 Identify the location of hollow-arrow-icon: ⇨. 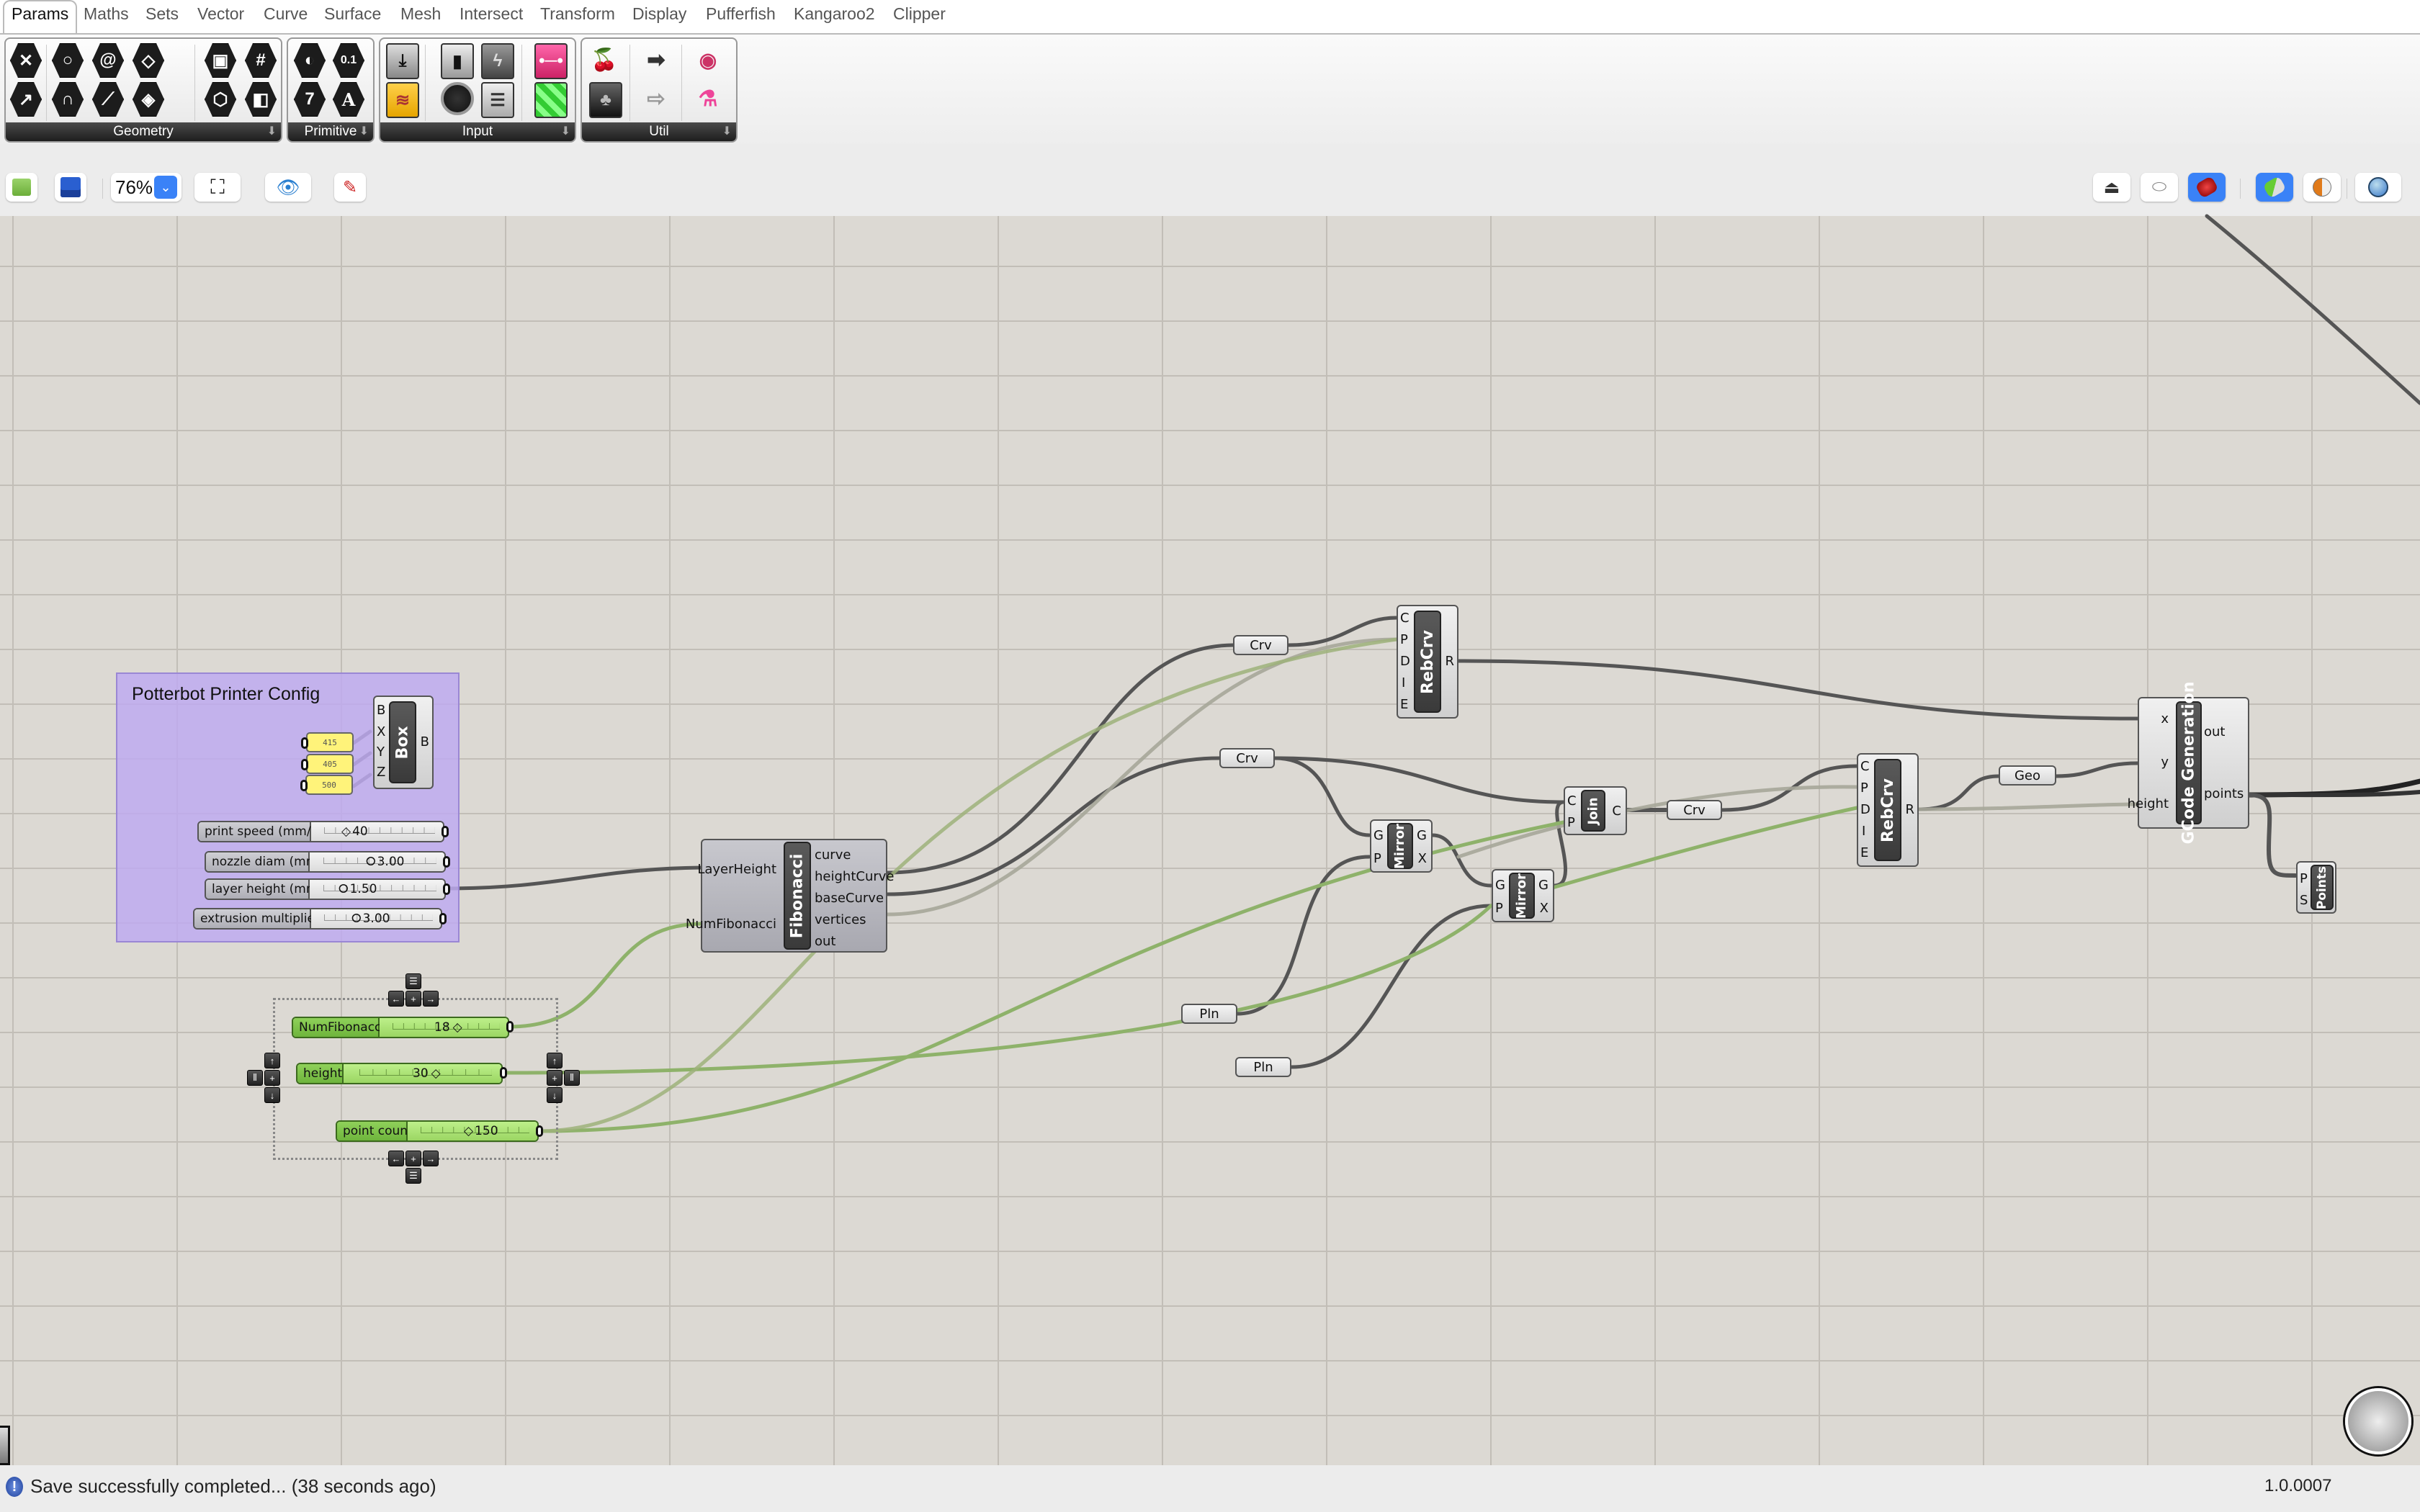
(656, 98).